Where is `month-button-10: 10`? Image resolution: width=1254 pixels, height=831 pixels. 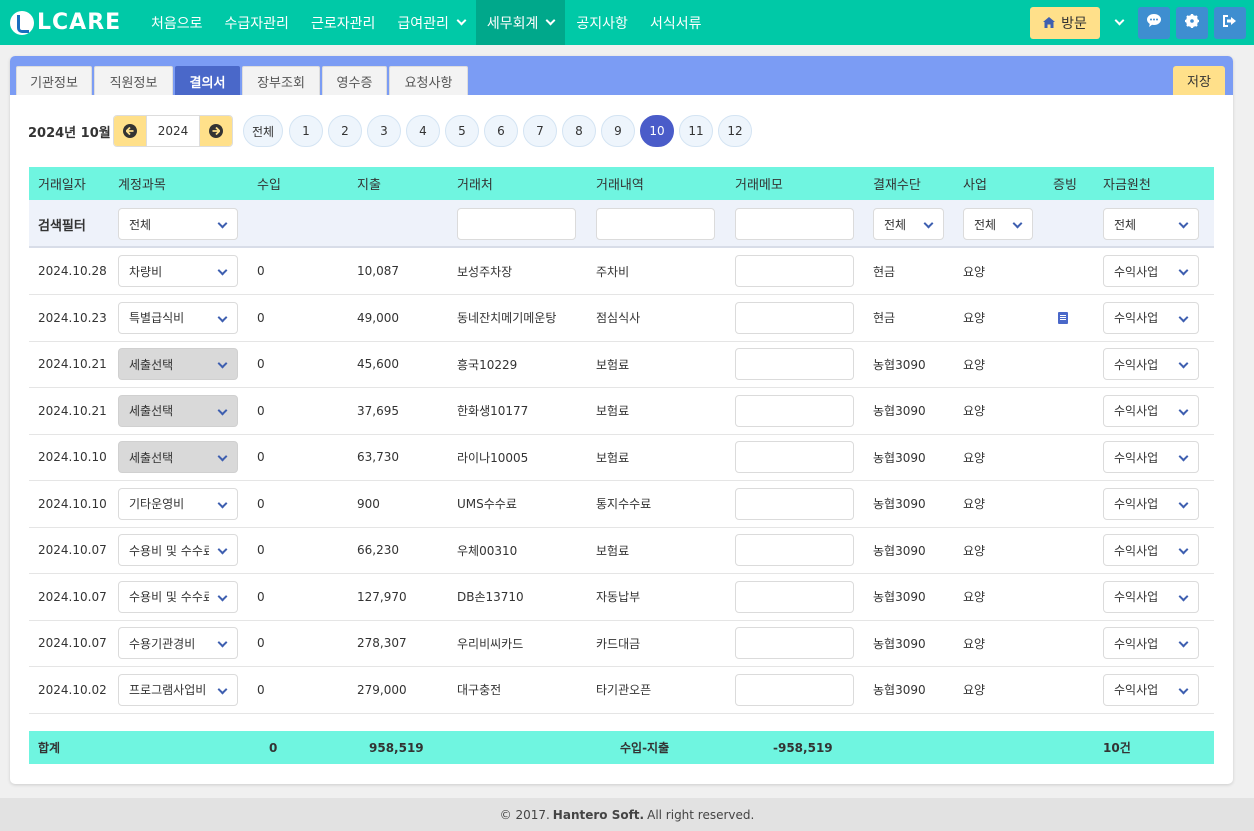 month-button-10: 10 is located at coordinates (657, 131).